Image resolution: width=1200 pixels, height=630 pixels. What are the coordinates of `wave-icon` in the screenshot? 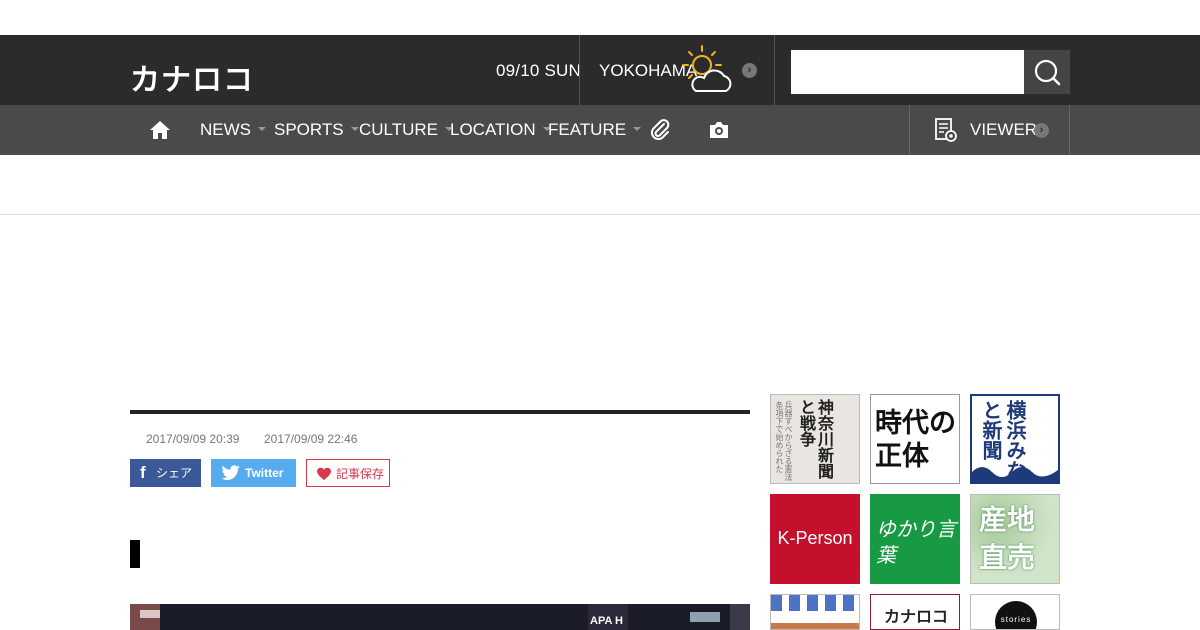 It's located at (1015, 474).